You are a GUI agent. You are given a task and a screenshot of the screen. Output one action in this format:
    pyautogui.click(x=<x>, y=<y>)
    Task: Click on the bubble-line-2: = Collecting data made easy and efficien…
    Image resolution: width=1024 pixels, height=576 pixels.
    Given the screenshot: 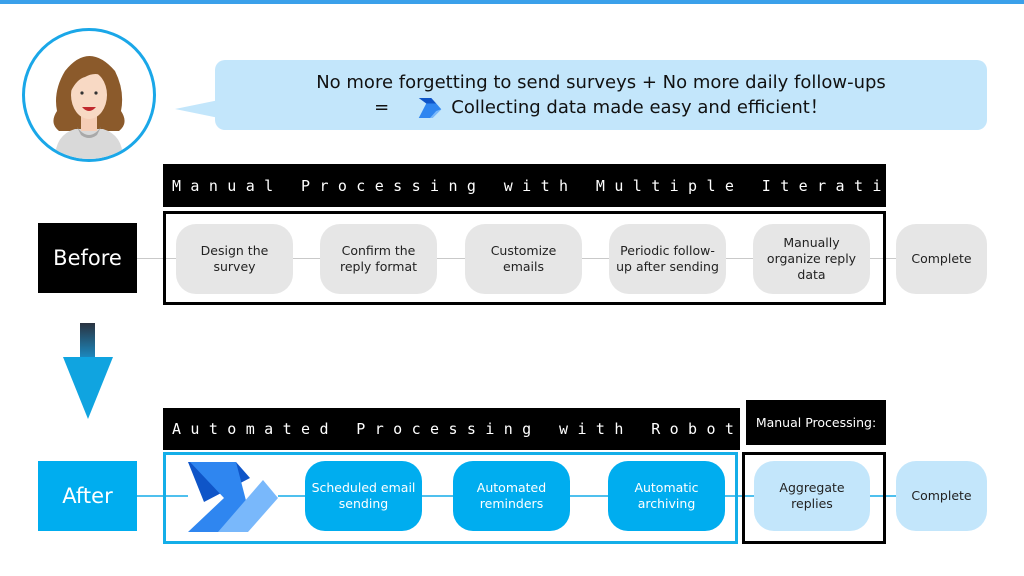 What is the action you would take?
    pyautogui.click(x=601, y=107)
    